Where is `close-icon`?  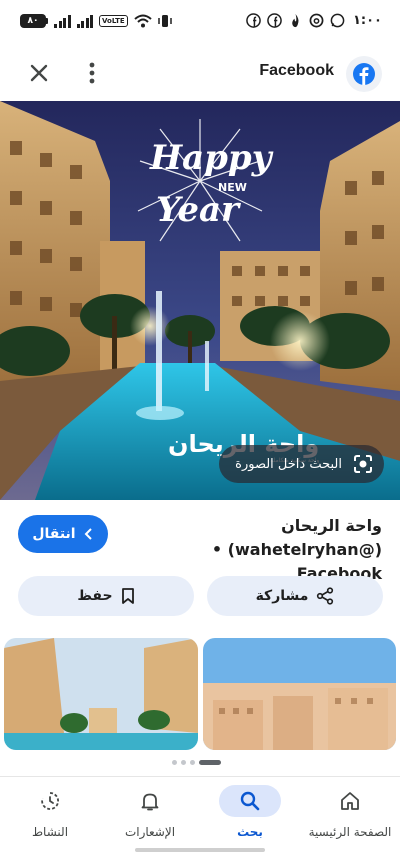
close-icon is located at coordinates (39, 73).